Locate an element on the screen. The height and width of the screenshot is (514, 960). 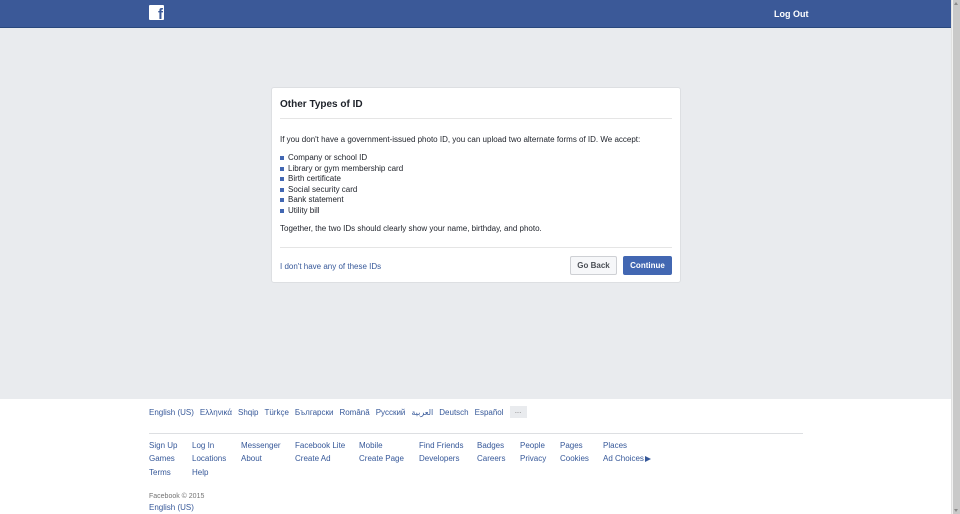
footer-link-ad-choices: Ad Choices is located at coordinates (627, 458).